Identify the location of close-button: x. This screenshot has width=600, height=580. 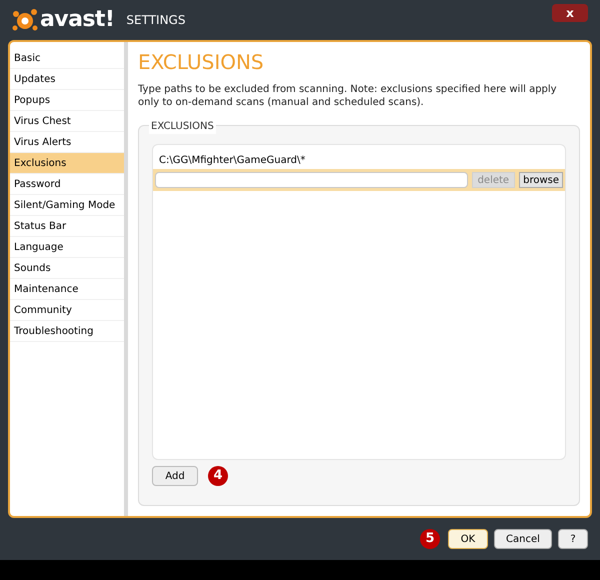
(570, 13).